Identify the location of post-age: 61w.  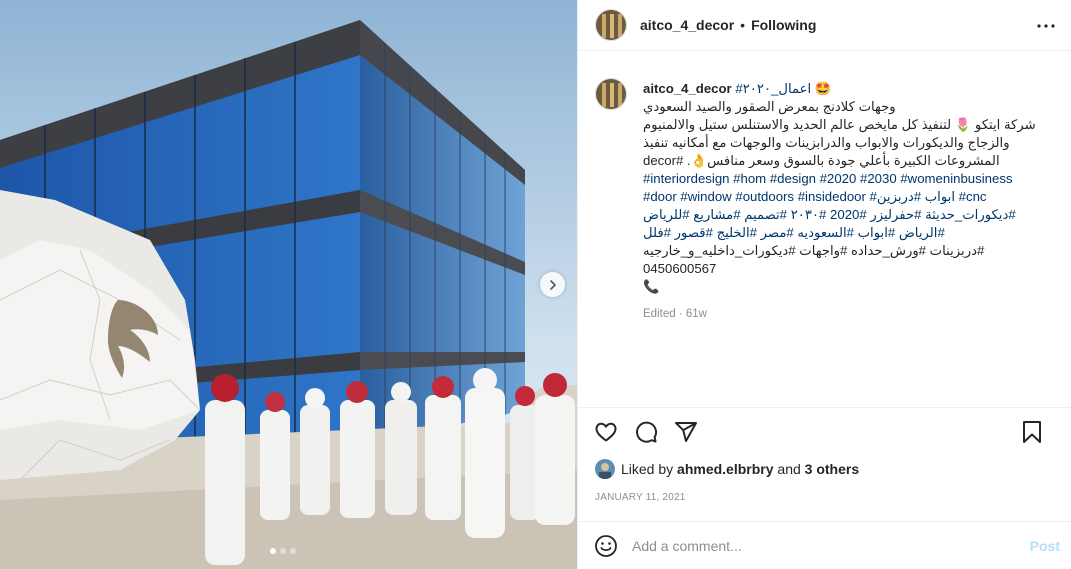
(696, 314).